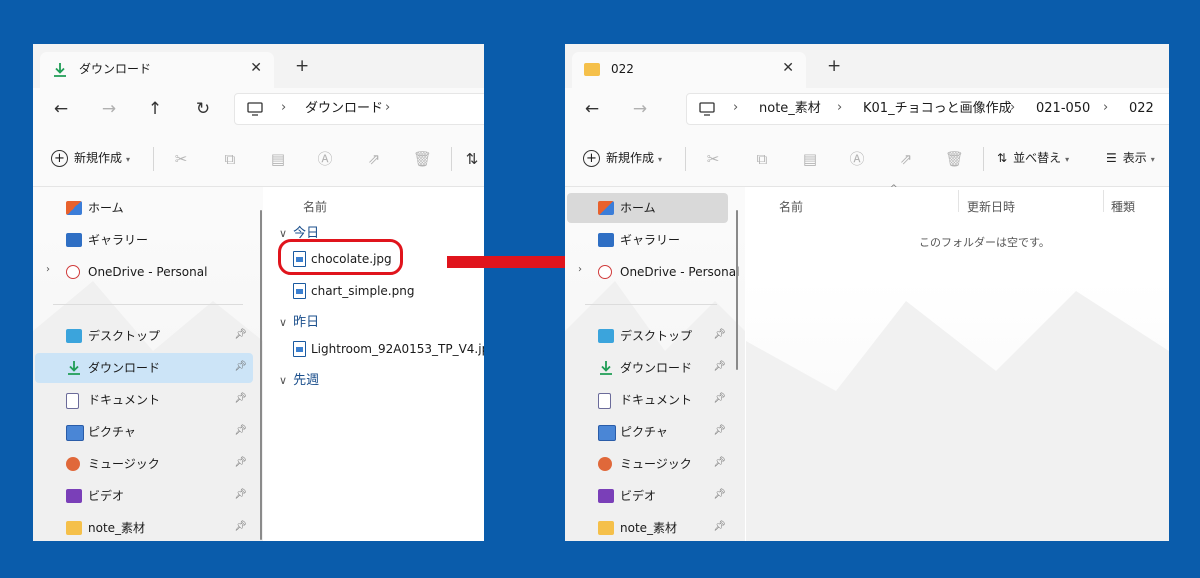  What do you see at coordinates (1134, 158) in the screenshot?
I see `view-button-label: 表示` at bounding box center [1134, 158].